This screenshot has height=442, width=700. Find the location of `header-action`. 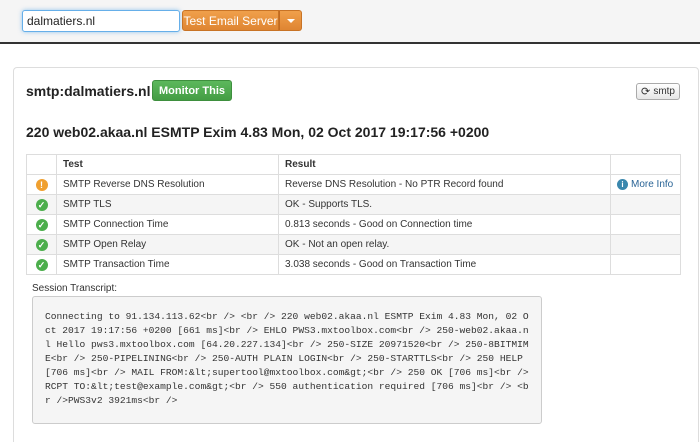

header-action is located at coordinates (645, 164).